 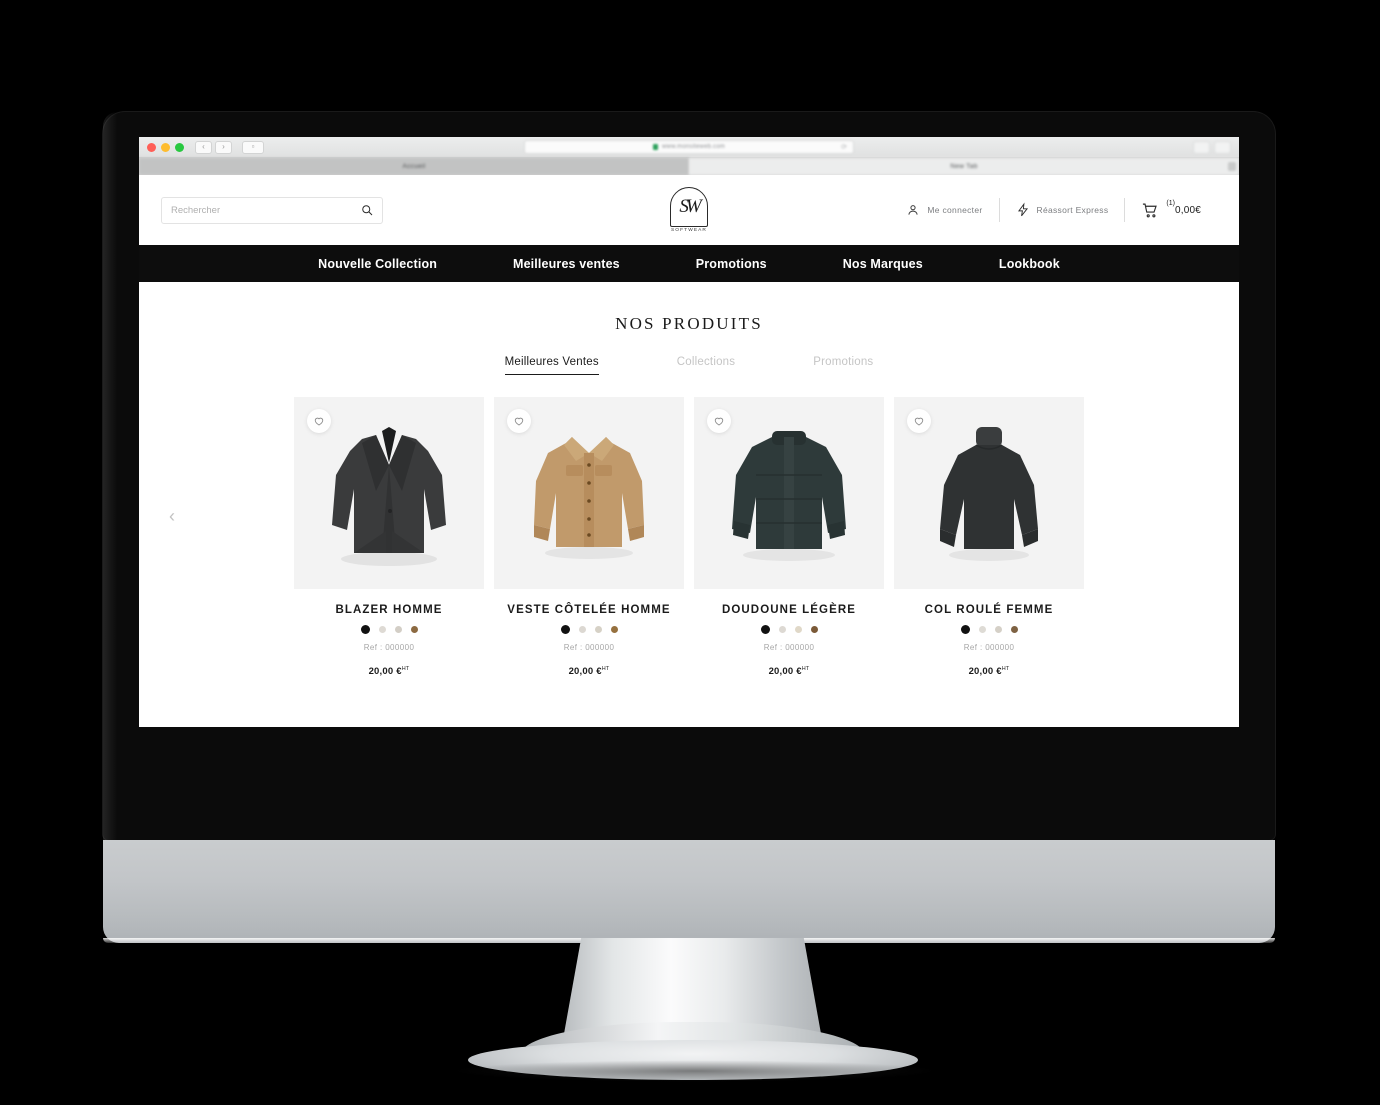 I want to click on forward-button: ›, so click(x=223, y=147).